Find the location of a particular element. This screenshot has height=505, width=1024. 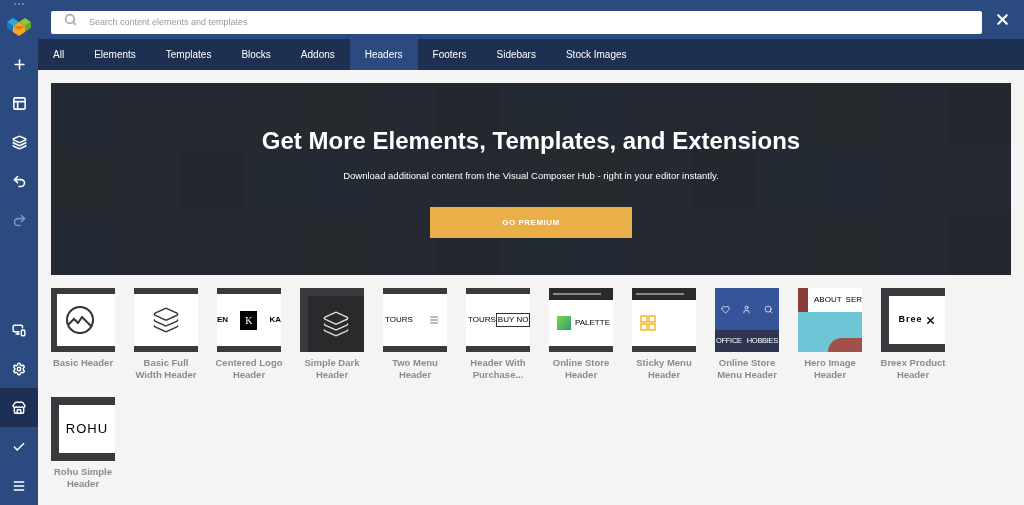

cube-logo-icon is located at coordinates (19, 27).